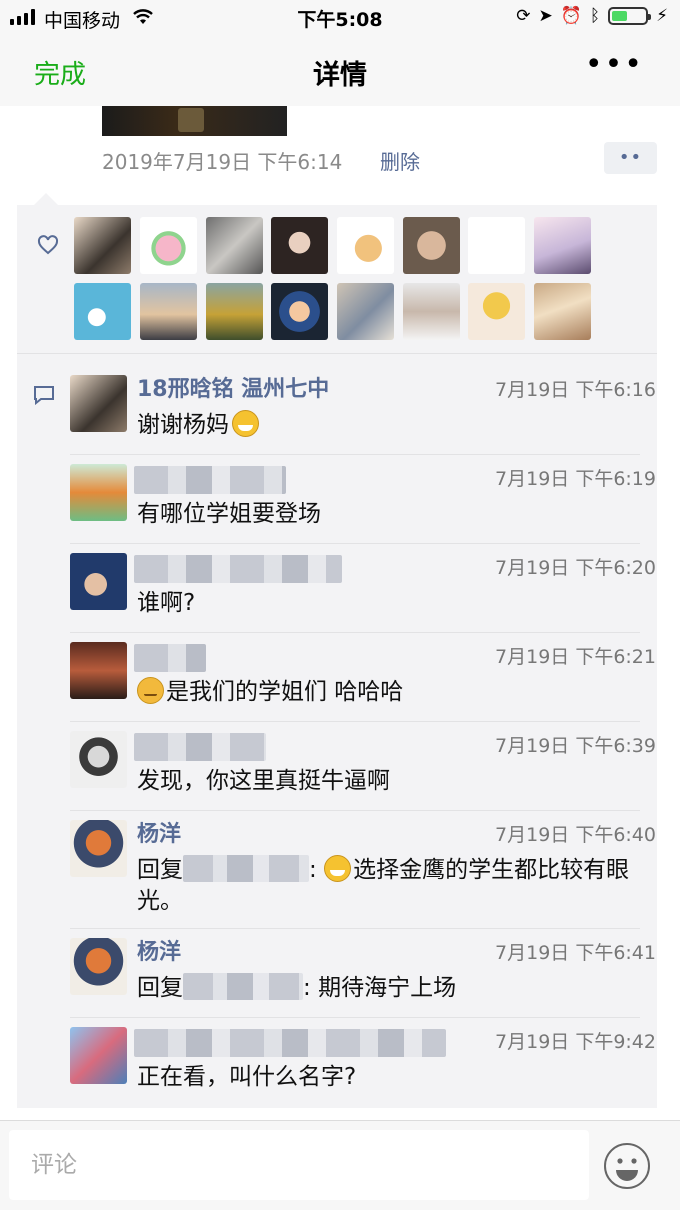 This screenshot has height=1210, width=680. Describe the element at coordinates (575, 953) in the screenshot. I see `comment-time: 7月19日 下午6:41` at that location.